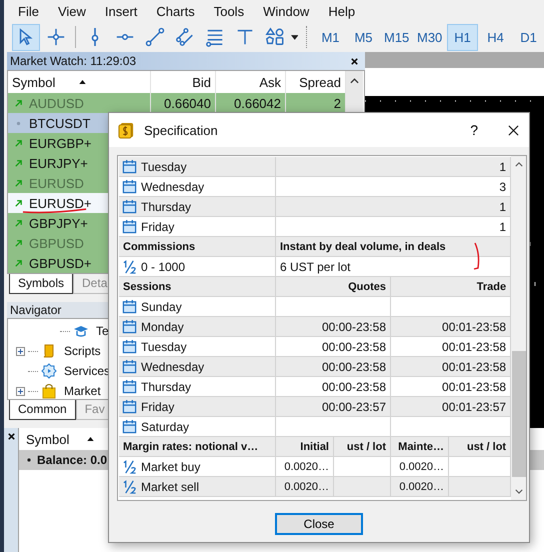 This screenshot has height=552, width=544. What do you see at coordinates (197, 246) in the screenshot?
I see `heading-cell: Commissions` at bounding box center [197, 246].